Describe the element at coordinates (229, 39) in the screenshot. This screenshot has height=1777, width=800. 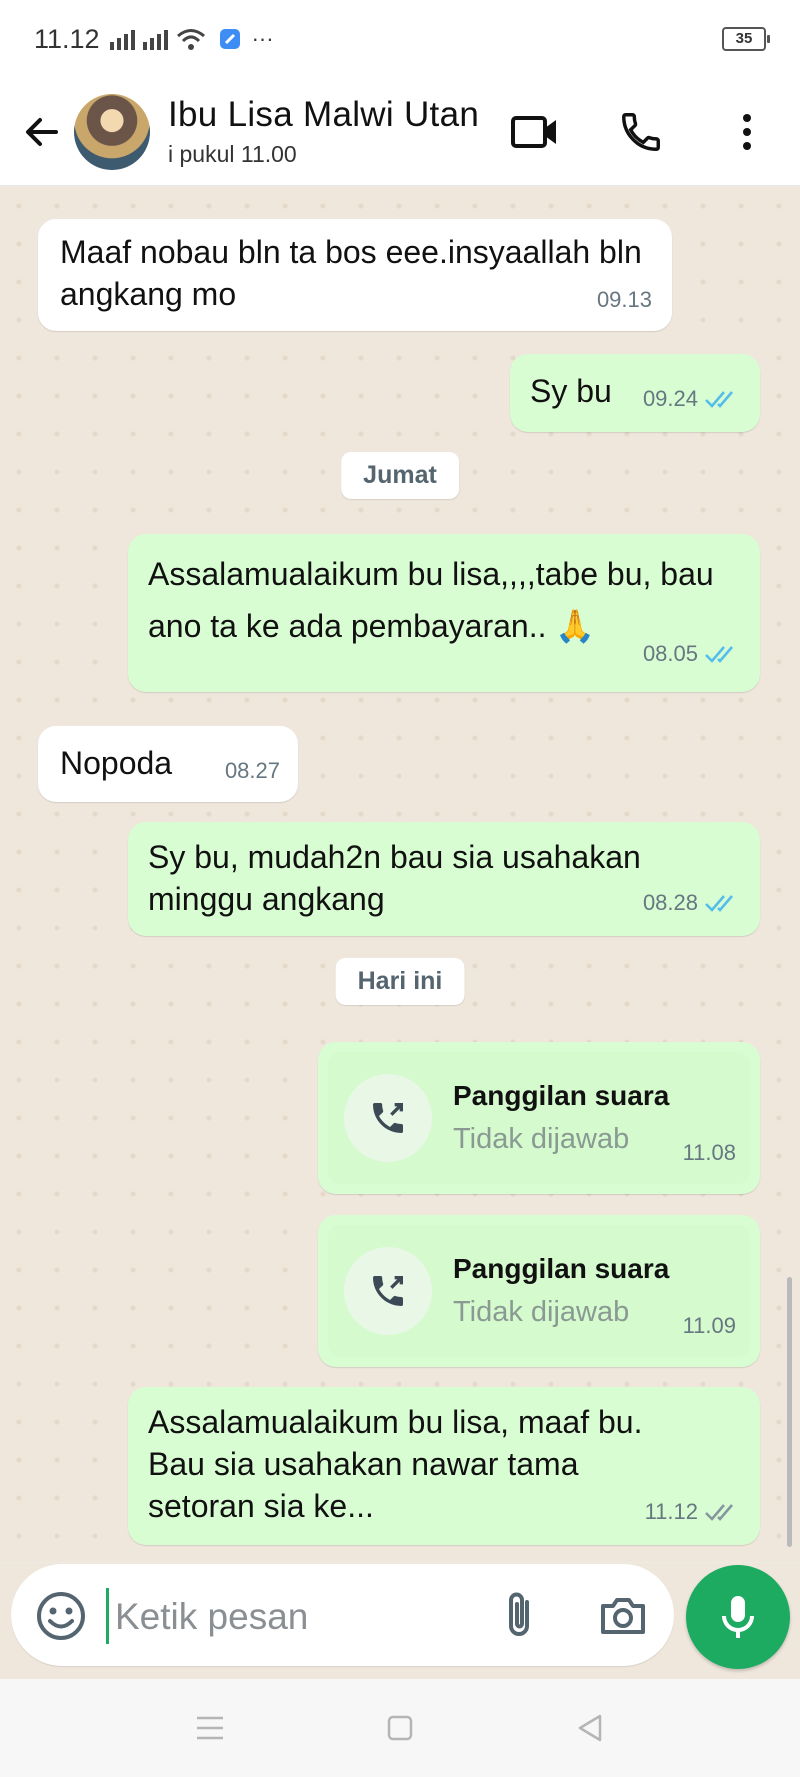
I see `app-notification-icon` at that location.